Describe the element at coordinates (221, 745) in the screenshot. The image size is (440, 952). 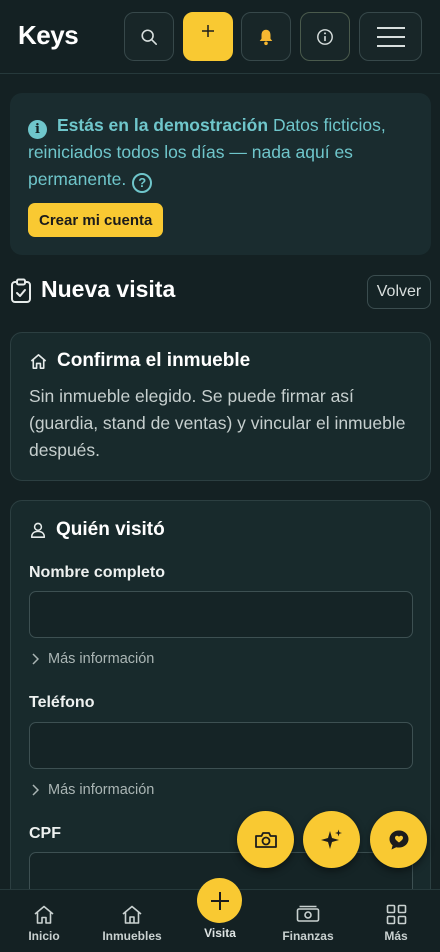
I see `phone-input` at that location.